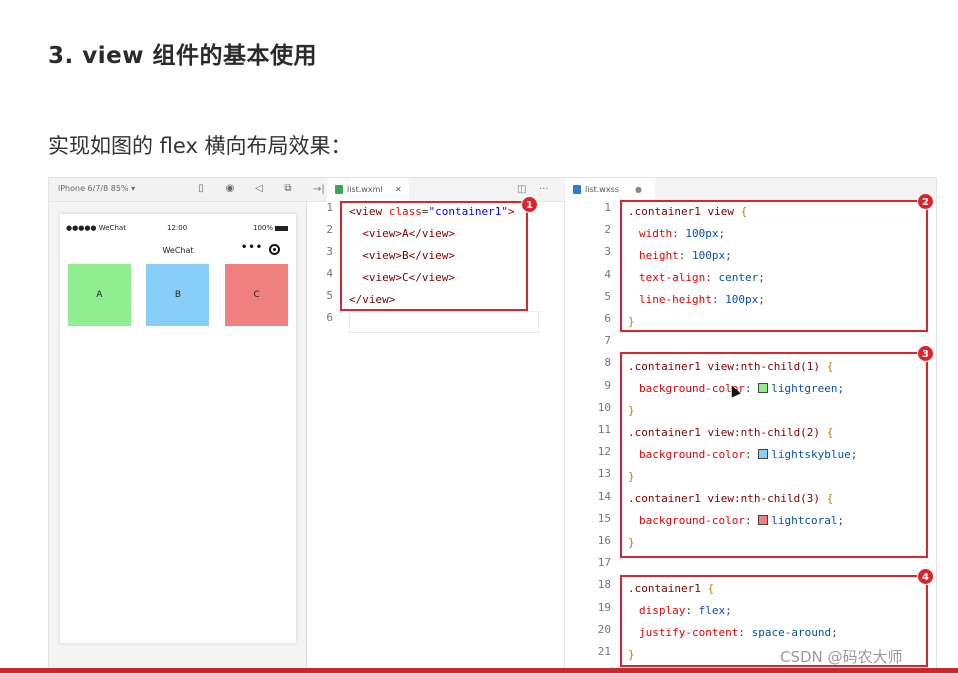 The image size is (958, 673). I want to click on line-number: 8, so click(607, 363).